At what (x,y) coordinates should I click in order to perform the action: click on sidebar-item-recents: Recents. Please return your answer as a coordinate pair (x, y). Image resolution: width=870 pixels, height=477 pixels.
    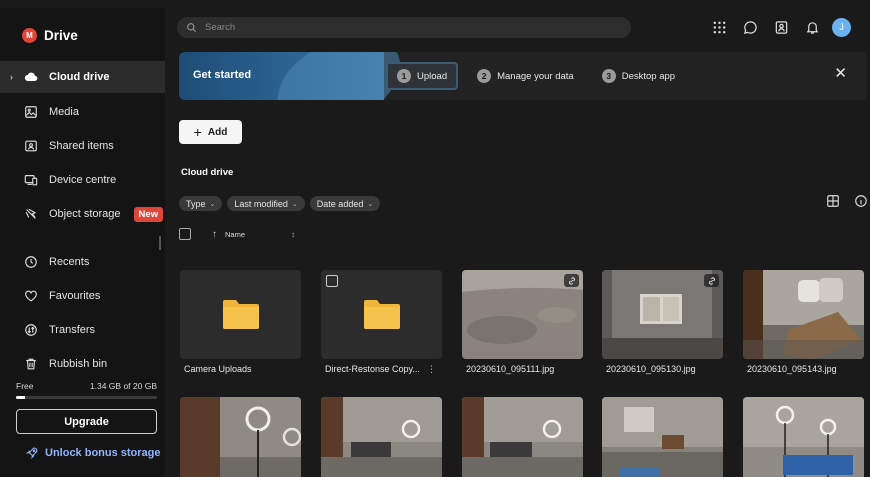
    Looking at the image, I should click on (82, 262).